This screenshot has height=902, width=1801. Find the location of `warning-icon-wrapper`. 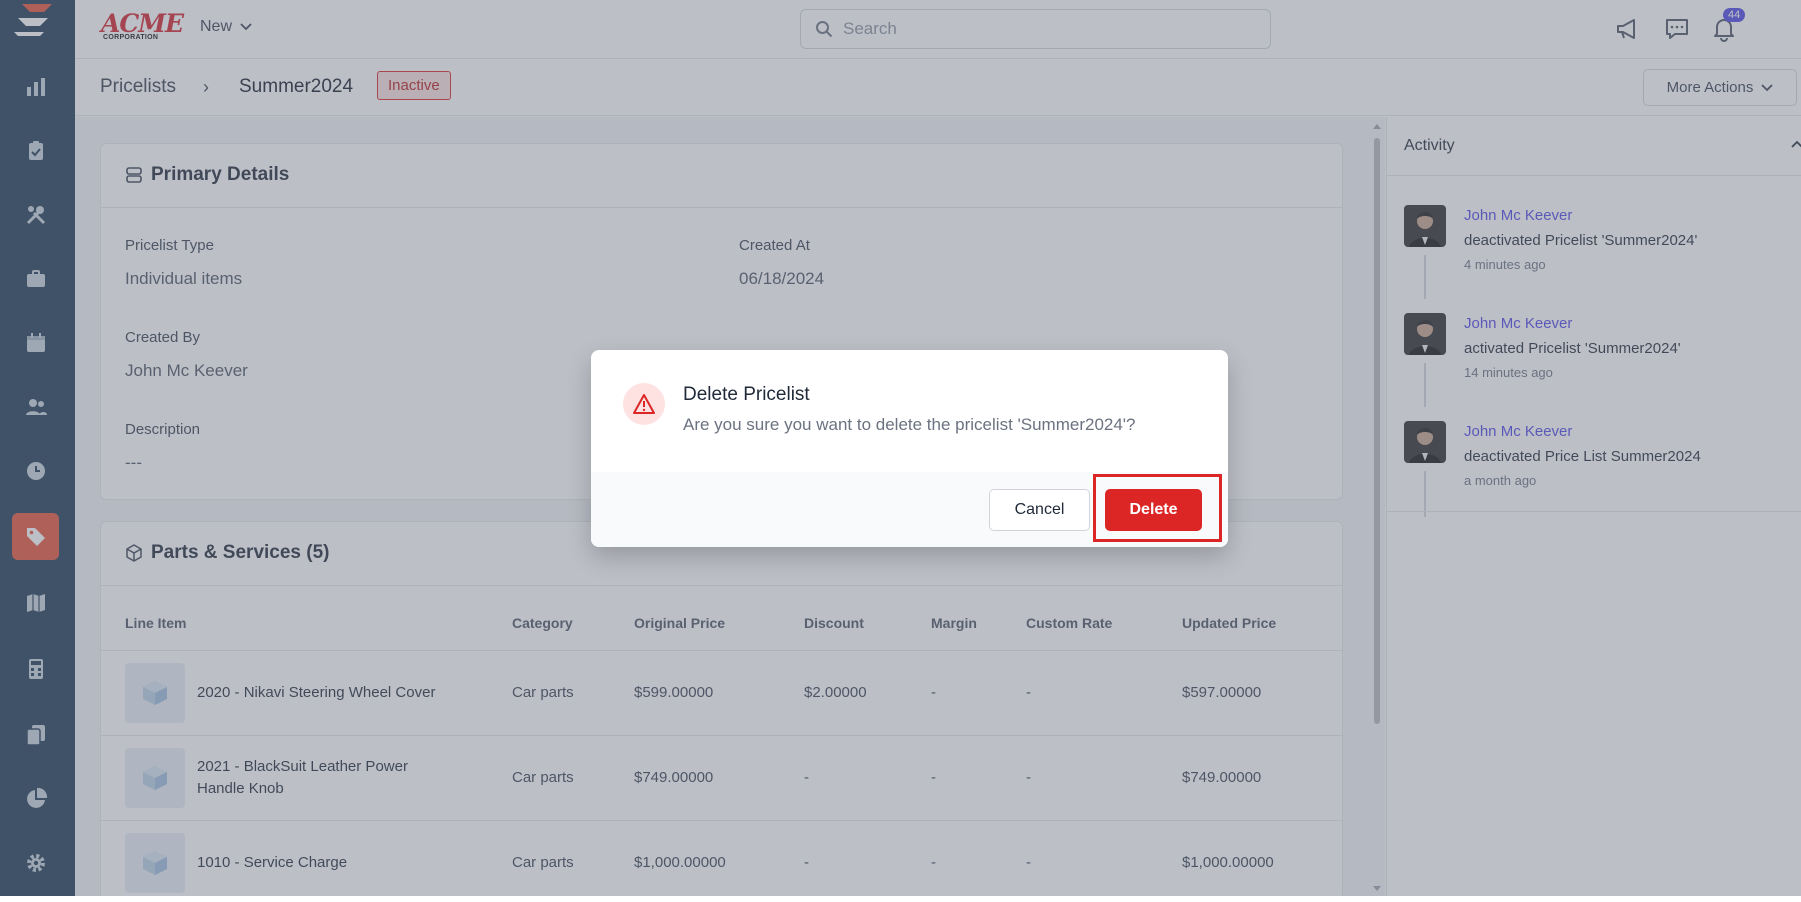

warning-icon-wrapper is located at coordinates (644, 404).